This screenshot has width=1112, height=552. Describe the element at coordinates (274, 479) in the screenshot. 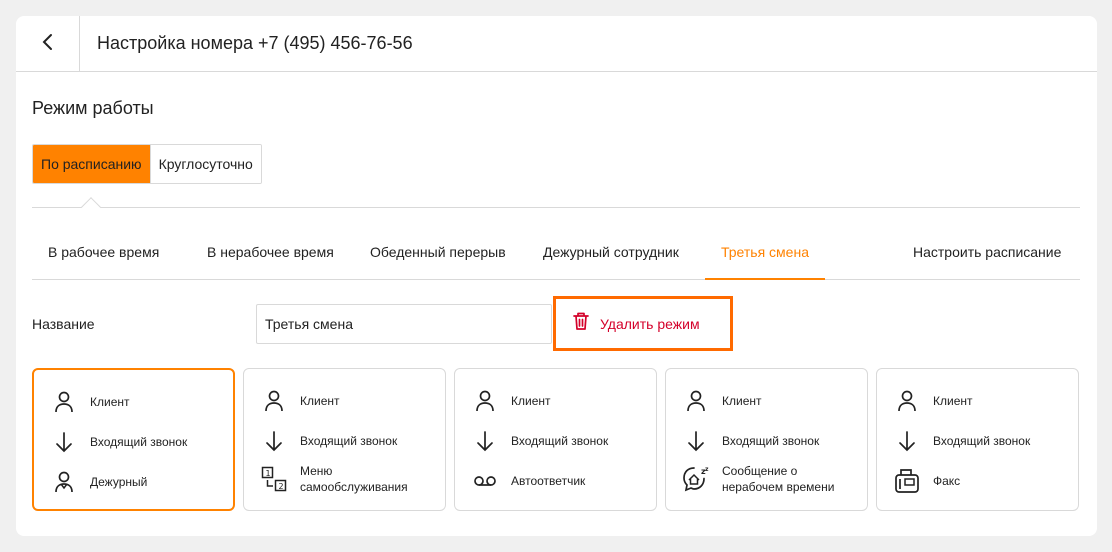

I see `ivr-menu-icon: 12` at that location.